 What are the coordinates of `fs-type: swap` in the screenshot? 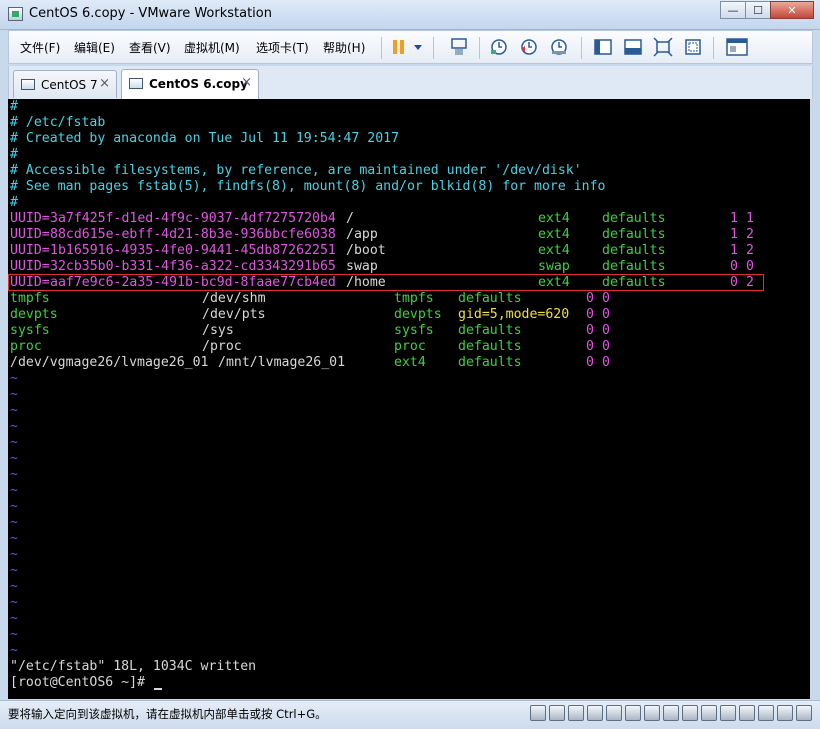 It's located at (554, 266).